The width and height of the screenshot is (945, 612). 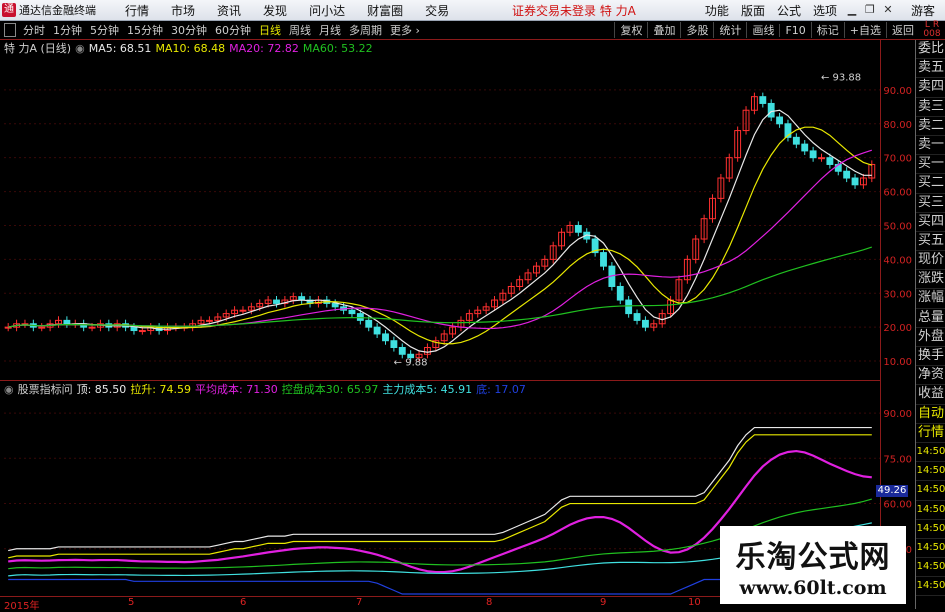 What do you see at coordinates (930, 357) in the screenshot?
I see `side-panel-item: 换手` at bounding box center [930, 357].